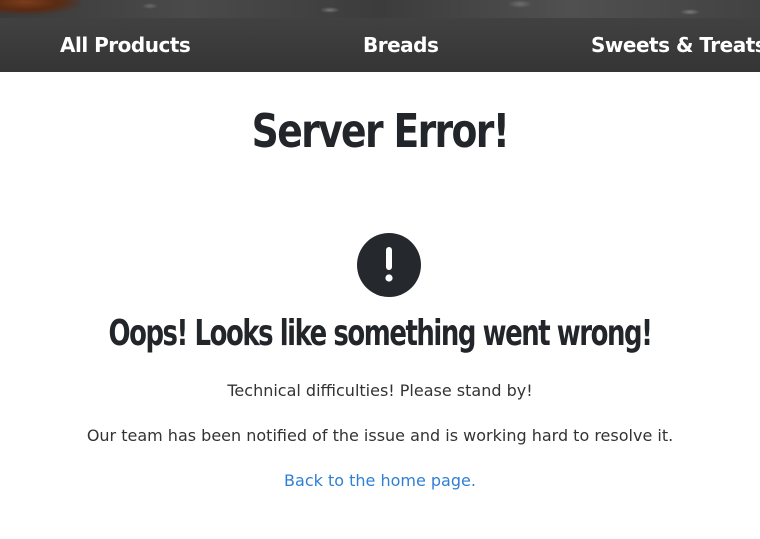 The image size is (760, 539). I want to click on page-title: Server Error!, so click(380, 131).